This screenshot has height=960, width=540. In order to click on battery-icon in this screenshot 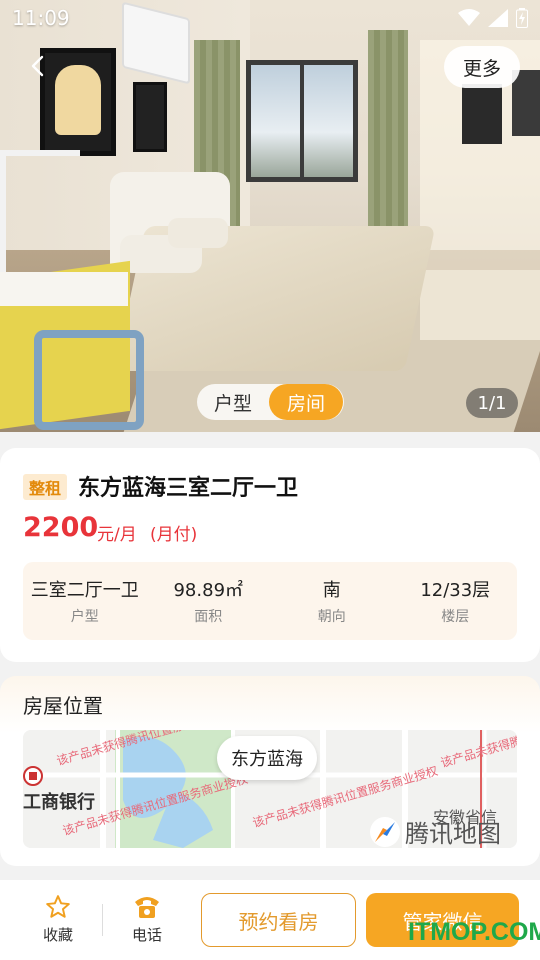, I will do `click(522, 18)`.